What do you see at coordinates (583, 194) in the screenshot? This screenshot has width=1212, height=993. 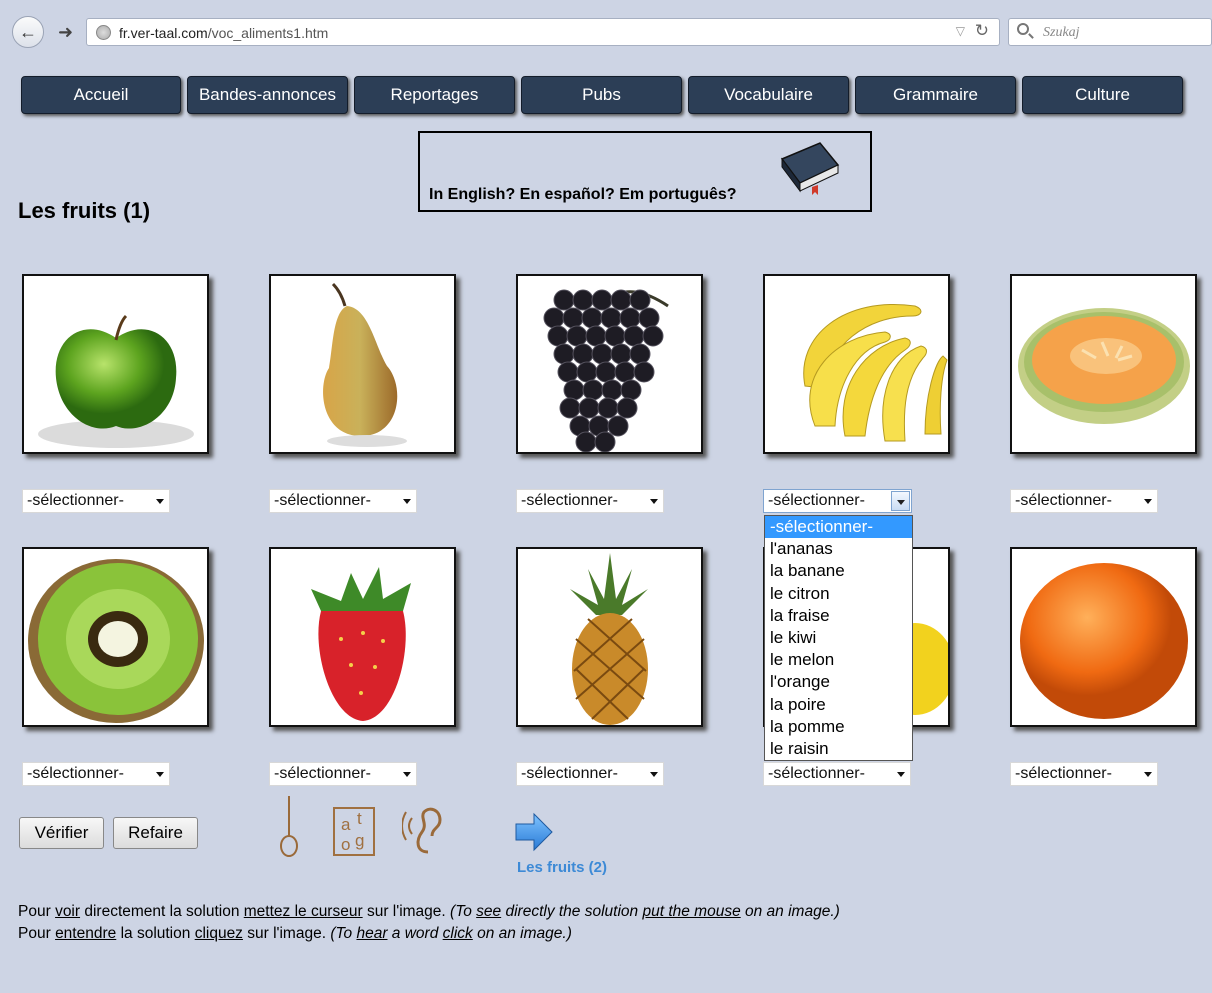 I see `banner-text: In English? En español? Em português?` at bounding box center [583, 194].